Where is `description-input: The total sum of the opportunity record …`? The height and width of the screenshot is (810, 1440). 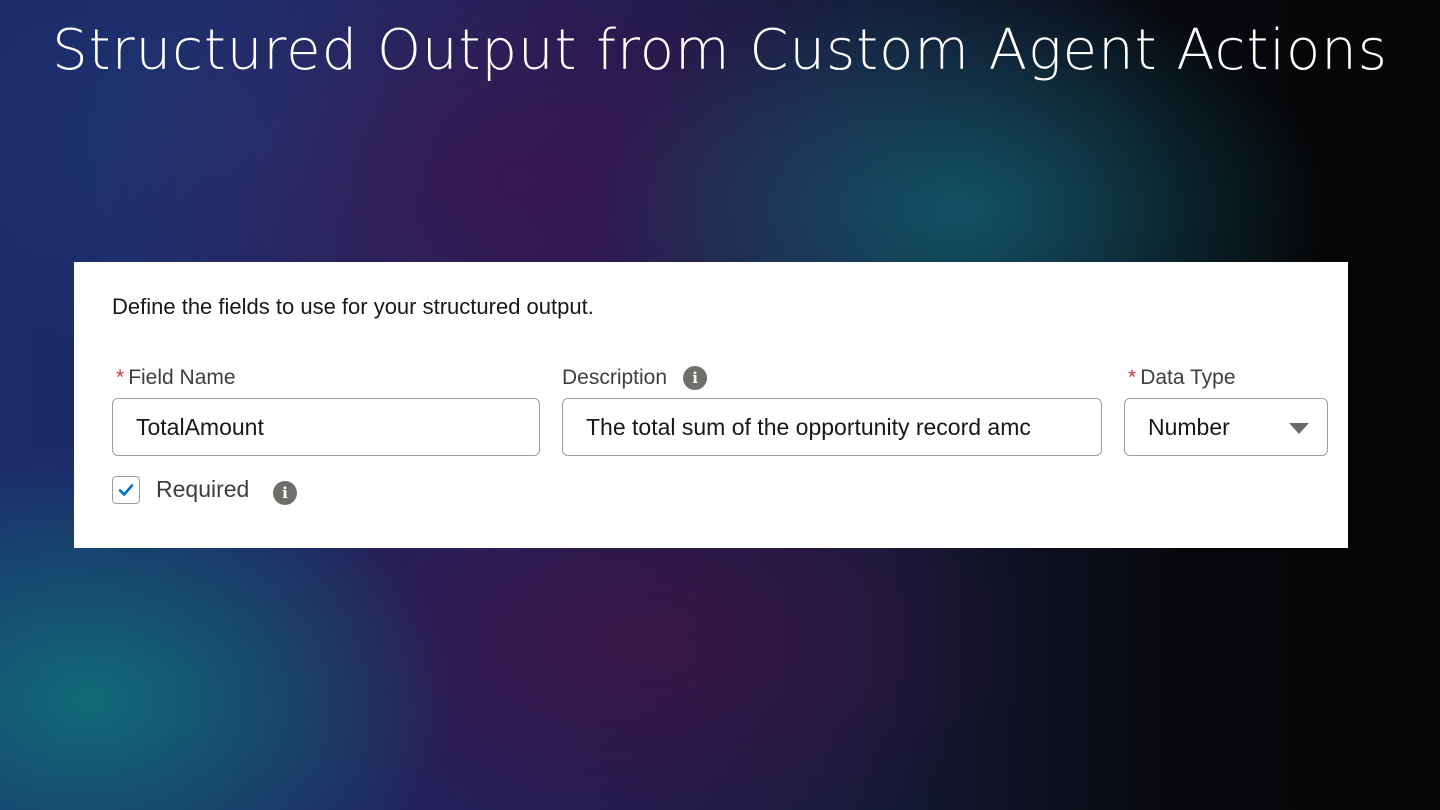 description-input: The total sum of the opportunity record … is located at coordinates (832, 427).